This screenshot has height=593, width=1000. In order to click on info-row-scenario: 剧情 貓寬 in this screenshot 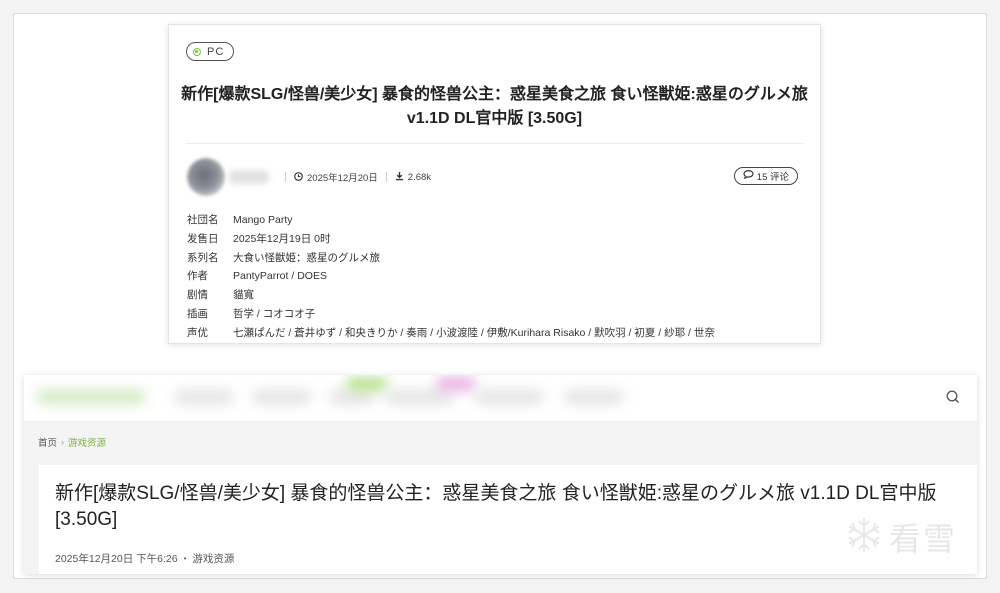, I will do `click(498, 295)`.